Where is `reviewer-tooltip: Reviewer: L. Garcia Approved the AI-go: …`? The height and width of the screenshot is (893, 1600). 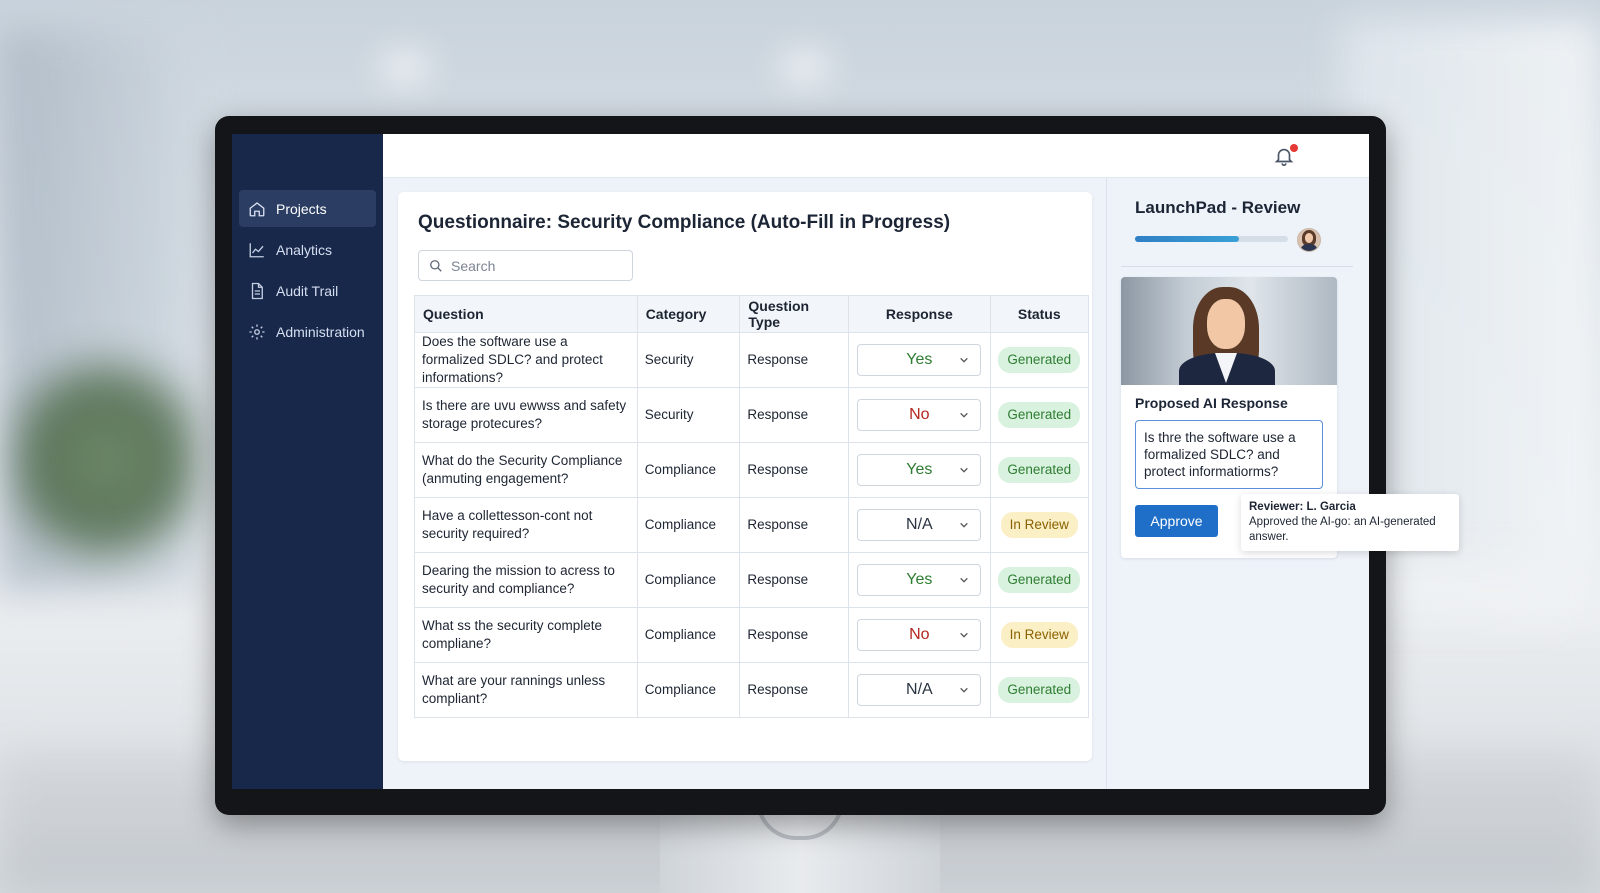
reviewer-tooltip: Reviewer: L. Garcia Approved the AI-go: … is located at coordinates (1350, 522).